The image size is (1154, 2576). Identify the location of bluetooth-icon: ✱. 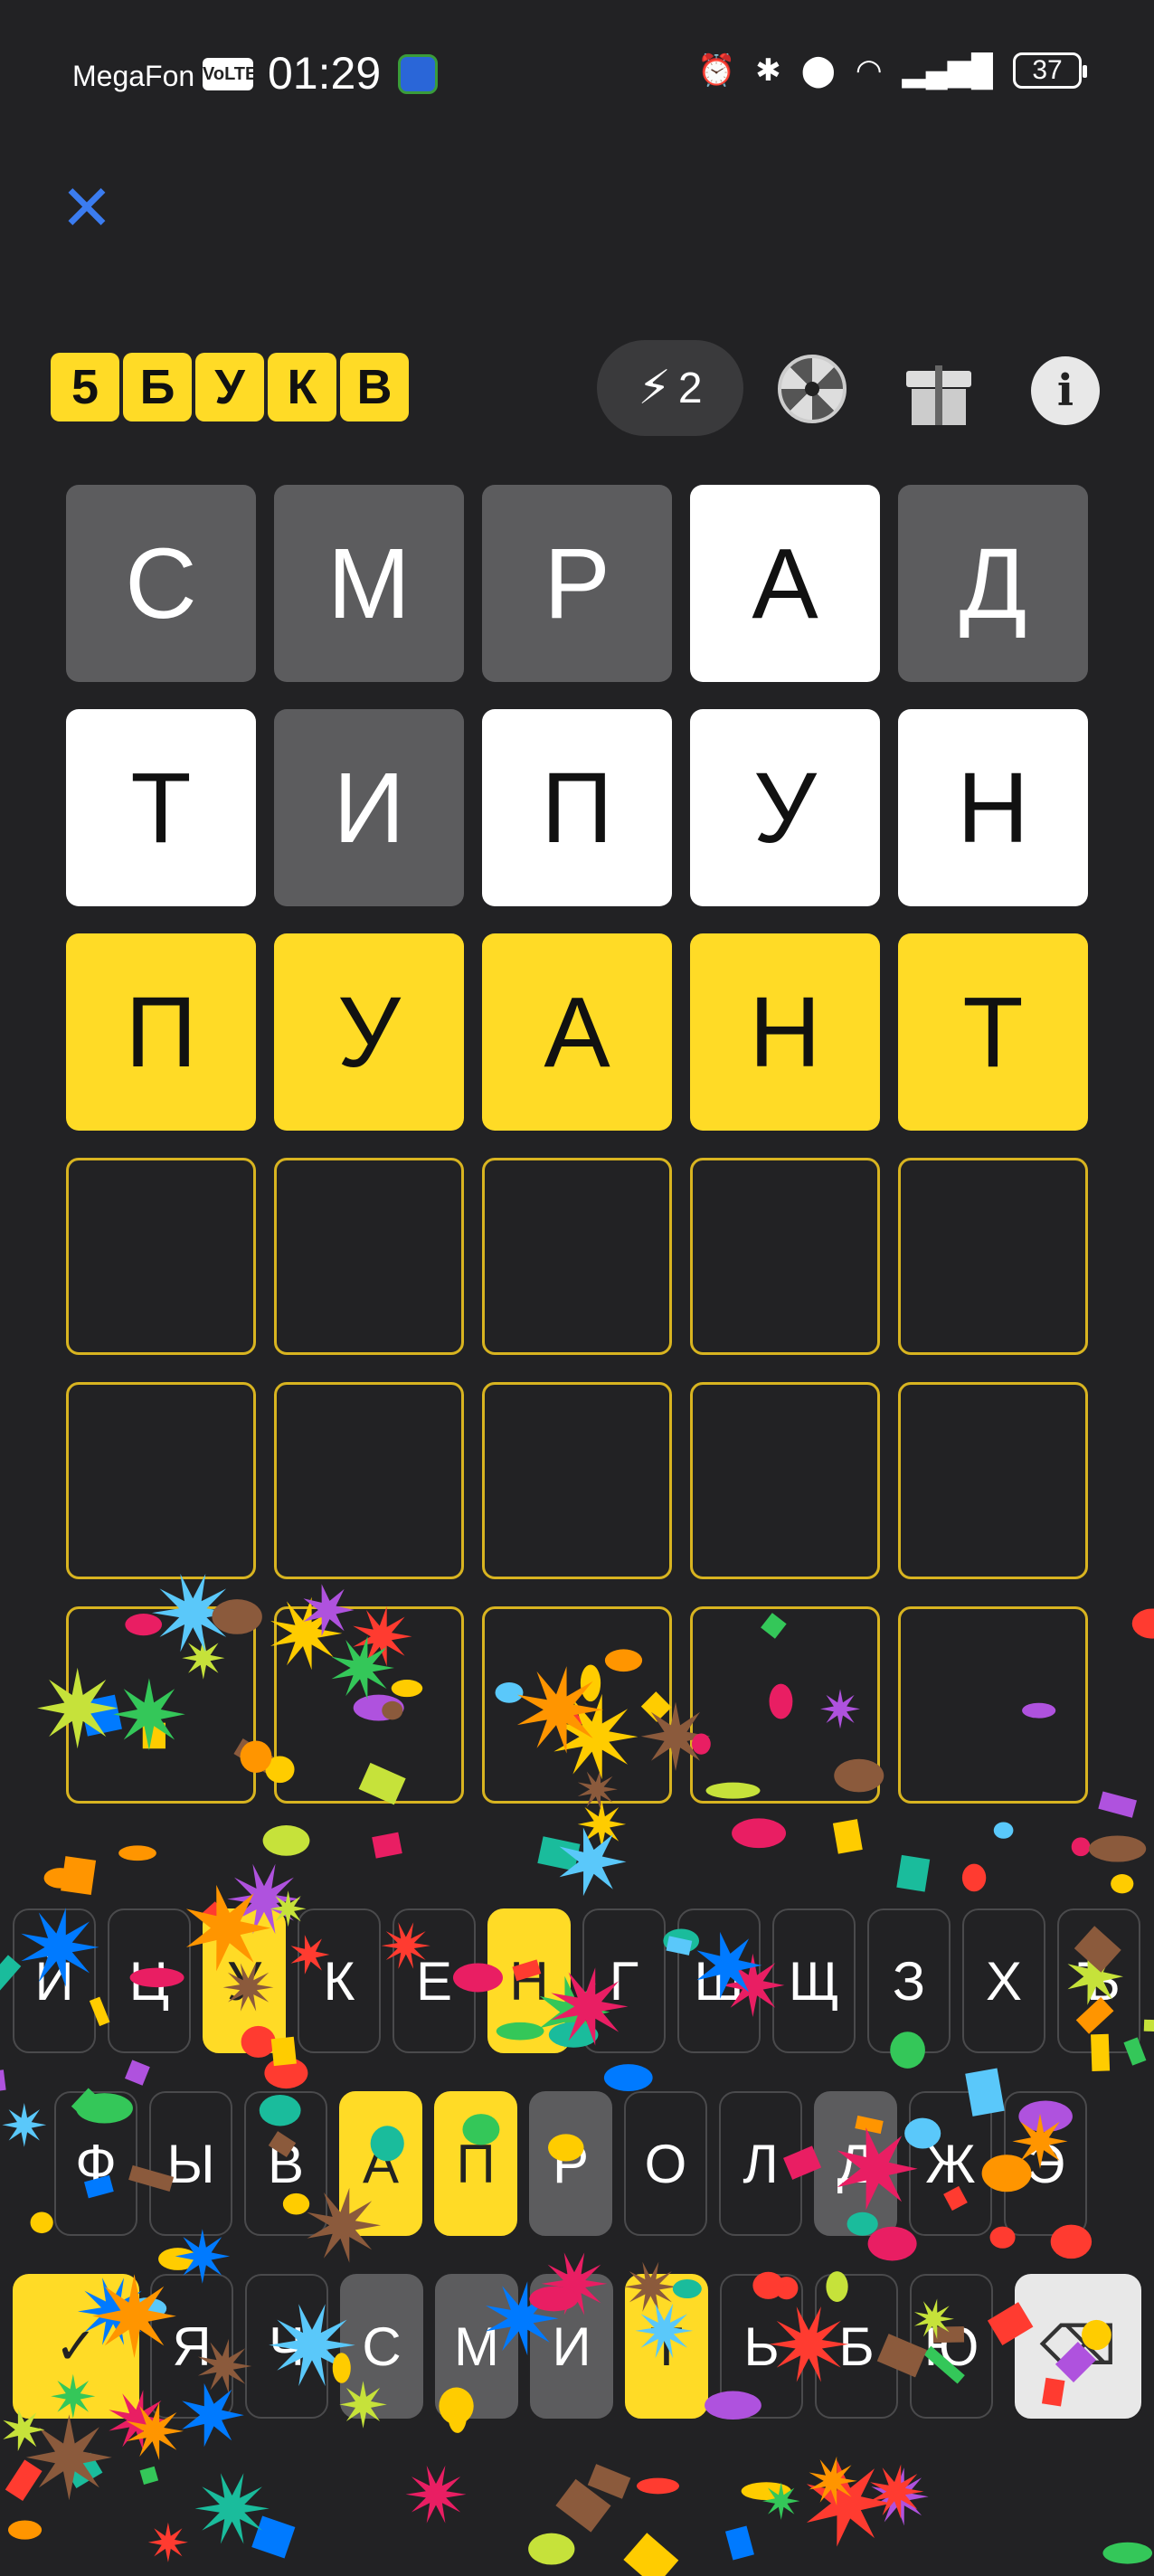
(768, 70).